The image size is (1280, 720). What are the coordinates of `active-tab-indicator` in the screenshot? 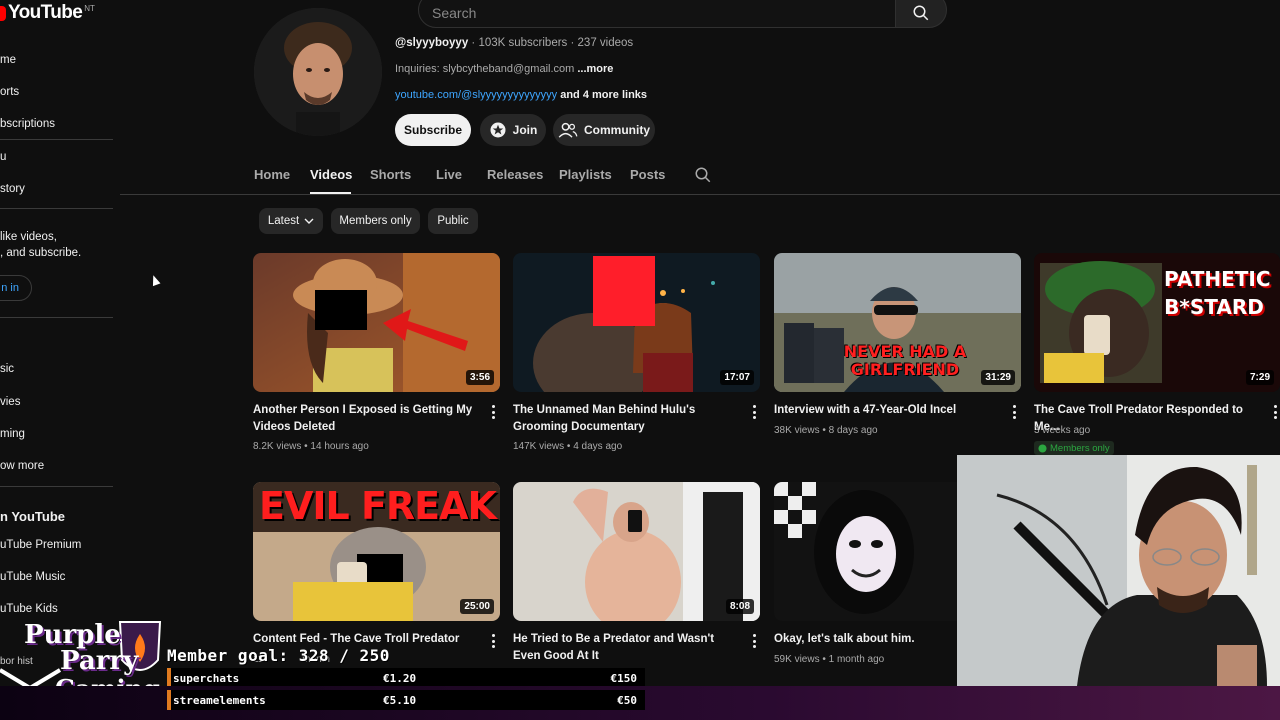 It's located at (330, 193).